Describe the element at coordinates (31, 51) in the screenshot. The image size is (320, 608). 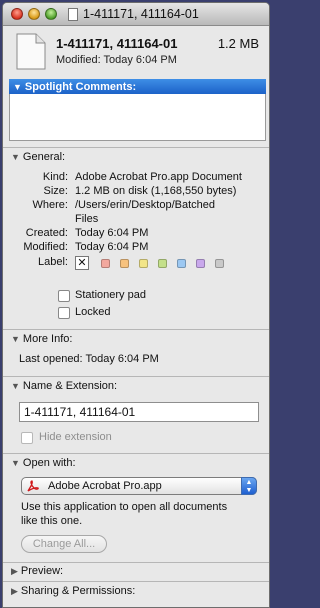
I see `document-icon` at that location.